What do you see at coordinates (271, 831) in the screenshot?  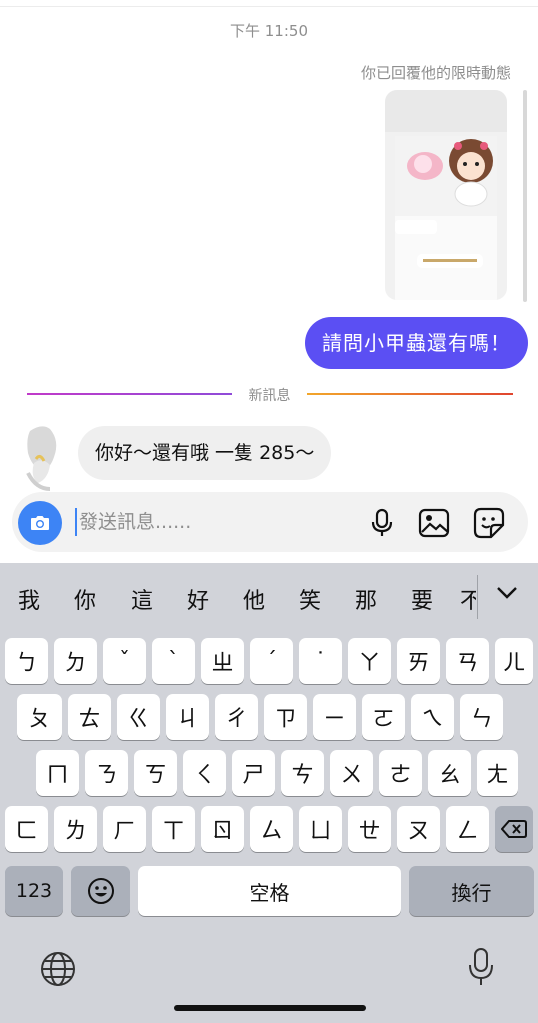 I see `key-label: ㄙ` at bounding box center [271, 831].